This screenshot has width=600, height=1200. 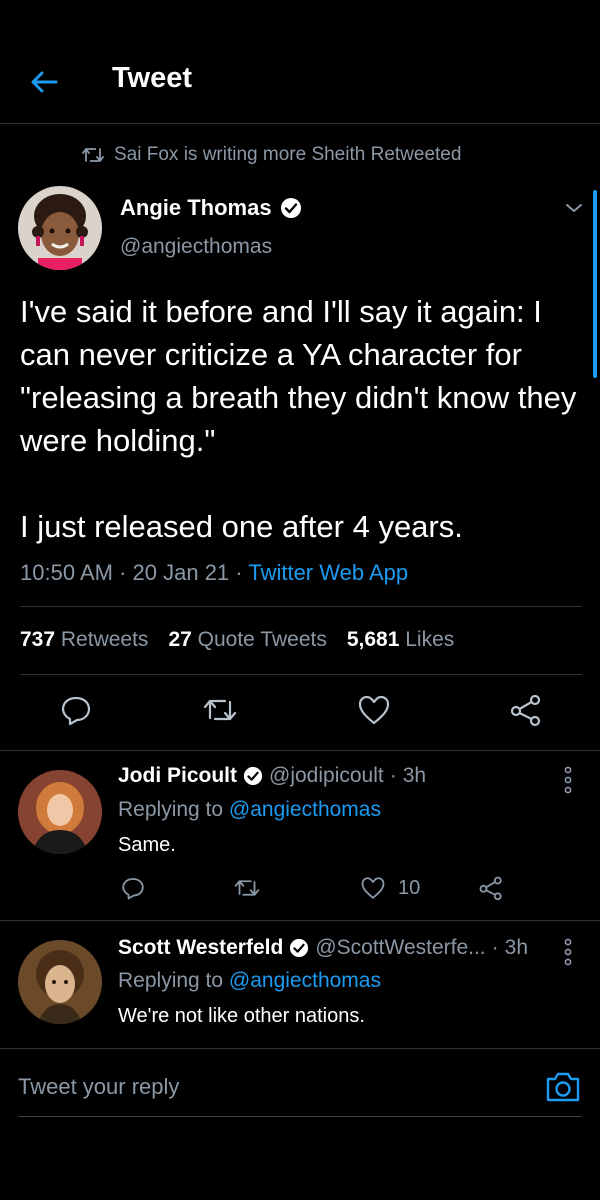 I want to click on reply-header: Jodi Picoult @jodipicoult · 3h, so click(x=272, y=776).